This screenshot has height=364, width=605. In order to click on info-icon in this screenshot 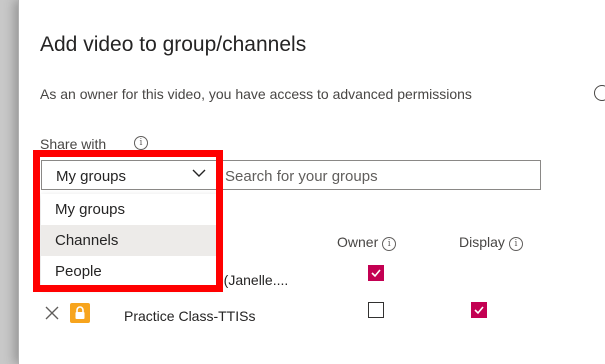, I will do `click(599, 93)`.